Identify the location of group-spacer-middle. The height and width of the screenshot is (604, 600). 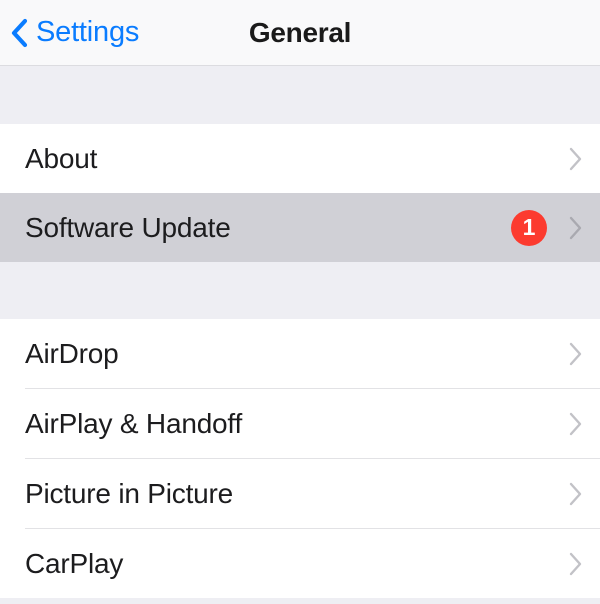
(300, 290).